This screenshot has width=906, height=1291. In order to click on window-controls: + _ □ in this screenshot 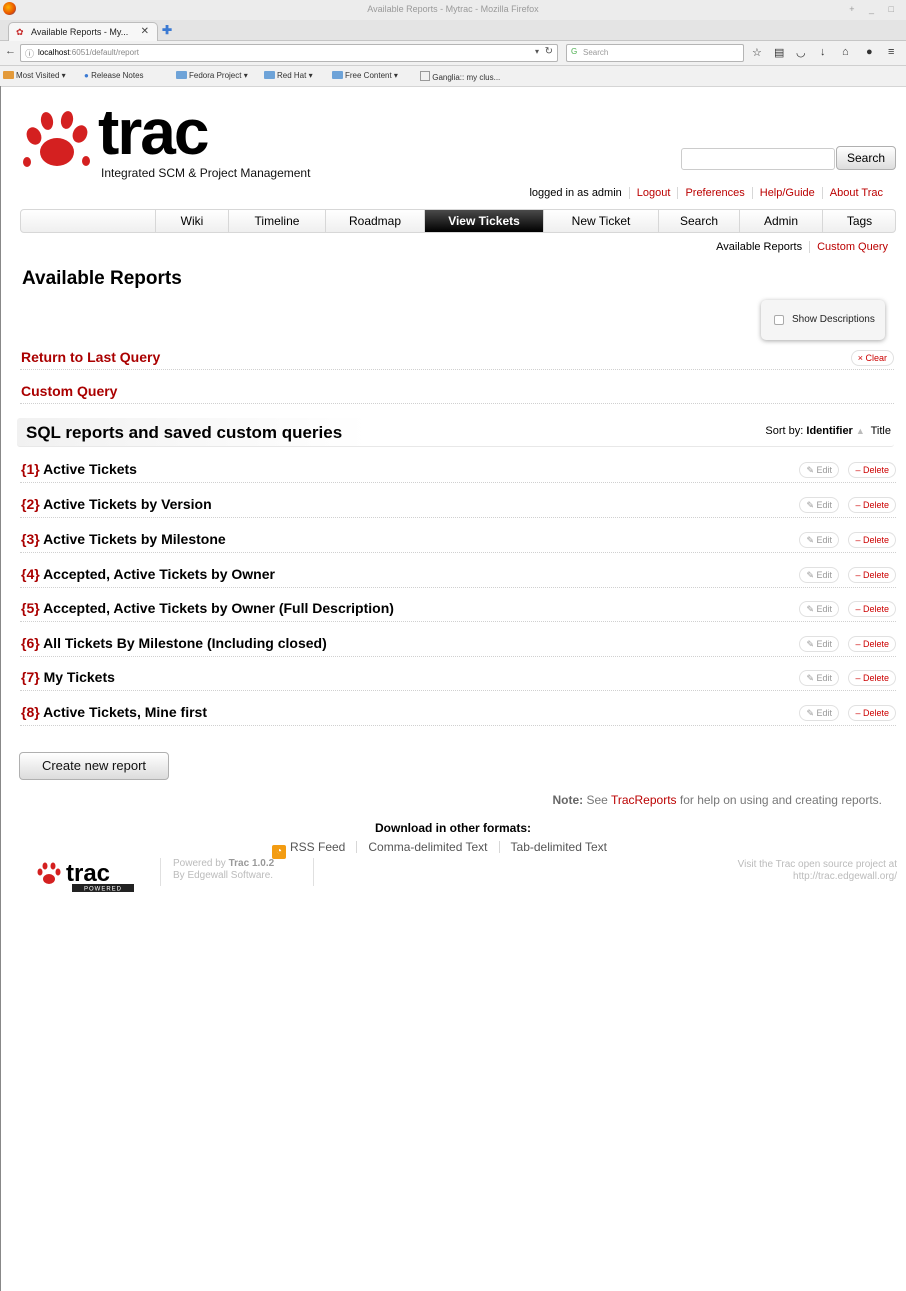, I will do `click(874, 9)`.